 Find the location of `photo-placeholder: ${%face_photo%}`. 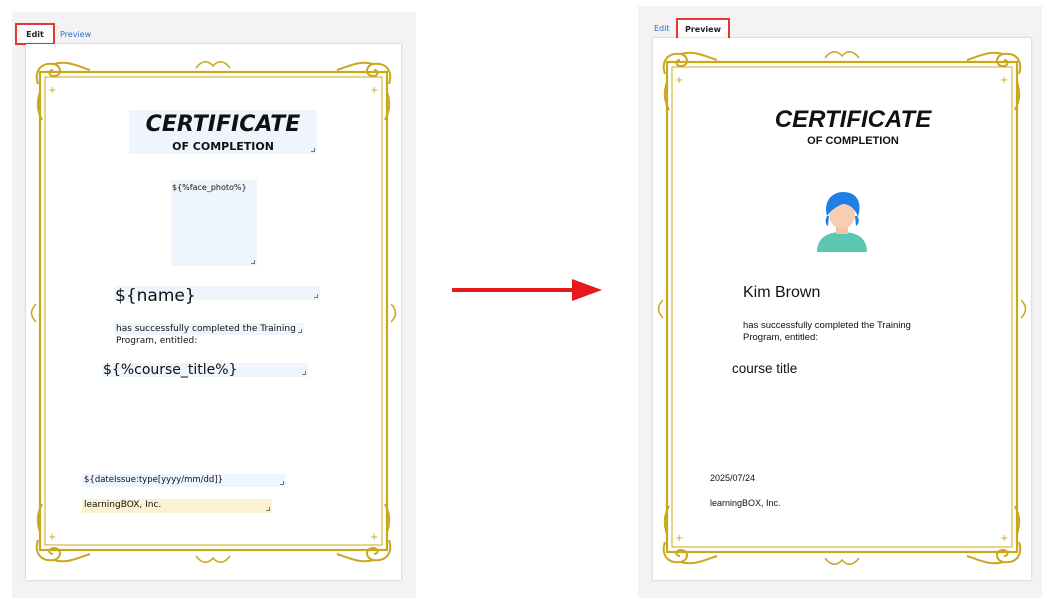

photo-placeholder: ${%face_photo%} is located at coordinates (209, 187).